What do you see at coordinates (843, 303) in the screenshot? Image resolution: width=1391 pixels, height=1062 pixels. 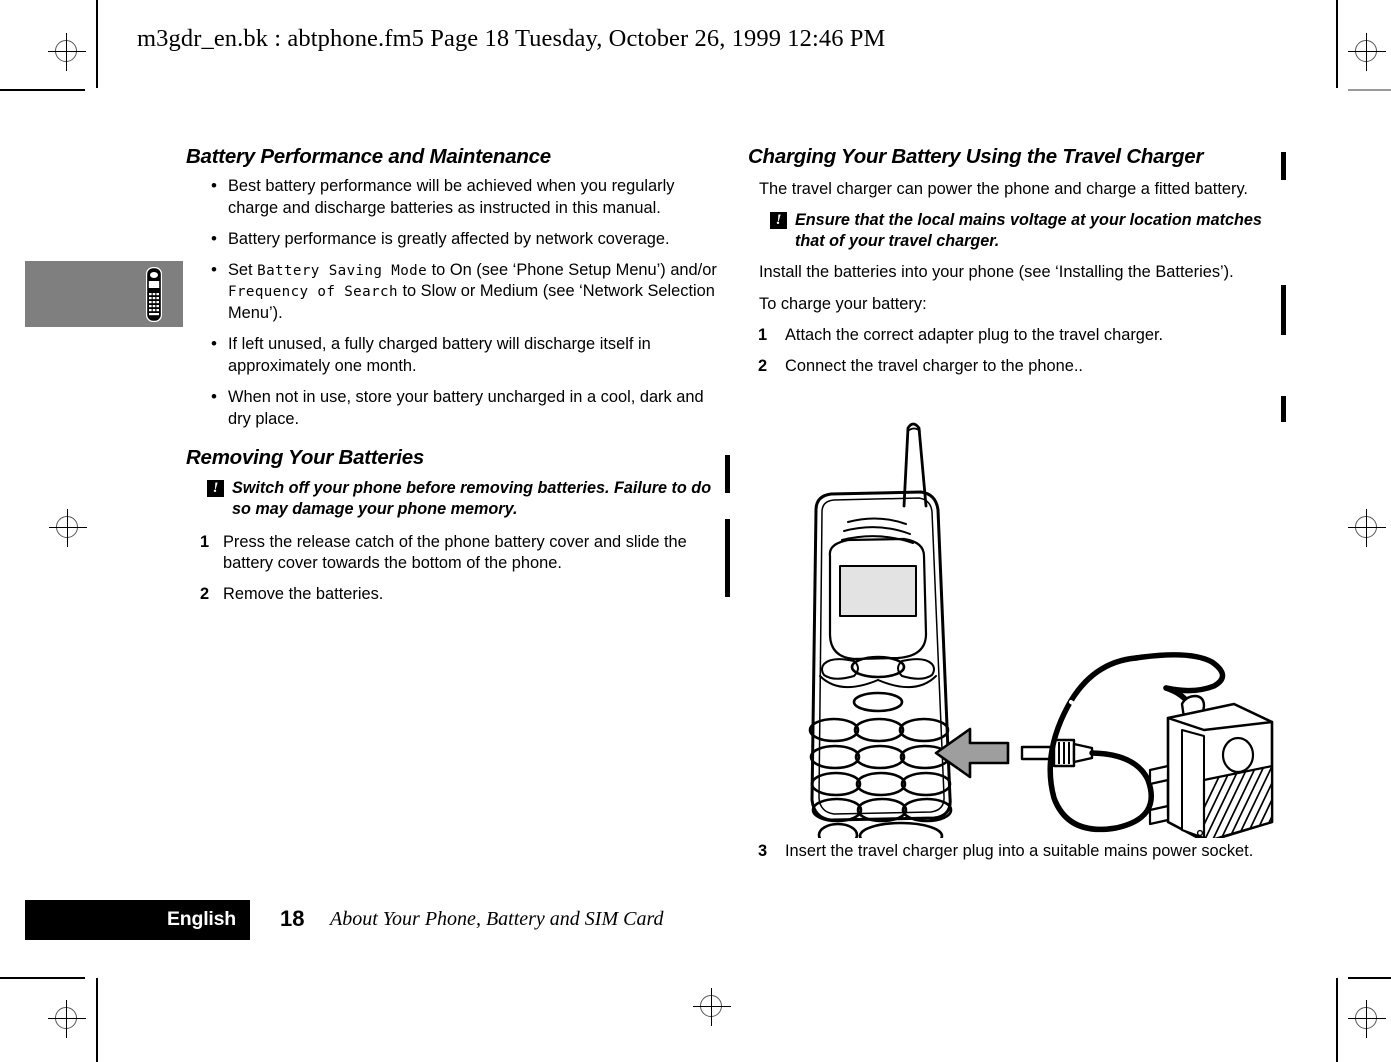 I see `paragraph-charge-lead-in: To charge your battery:` at bounding box center [843, 303].